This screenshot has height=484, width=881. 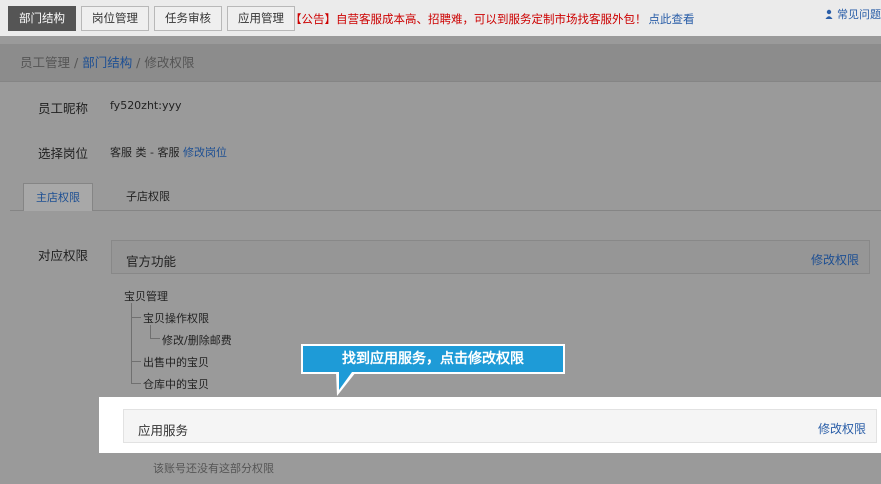 What do you see at coordinates (490, 257) in the screenshot?
I see `official-functions-box: 官方功能 修改权限` at bounding box center [490, 257].